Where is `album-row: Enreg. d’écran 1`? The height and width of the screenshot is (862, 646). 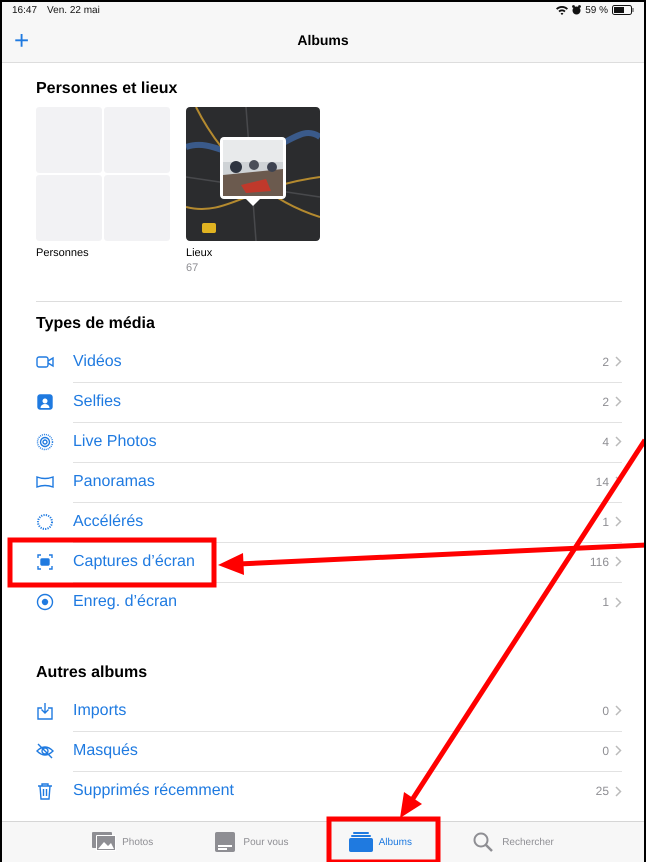 album-row: Enreg. d’écran 1 is located at coordinates (347, 602).